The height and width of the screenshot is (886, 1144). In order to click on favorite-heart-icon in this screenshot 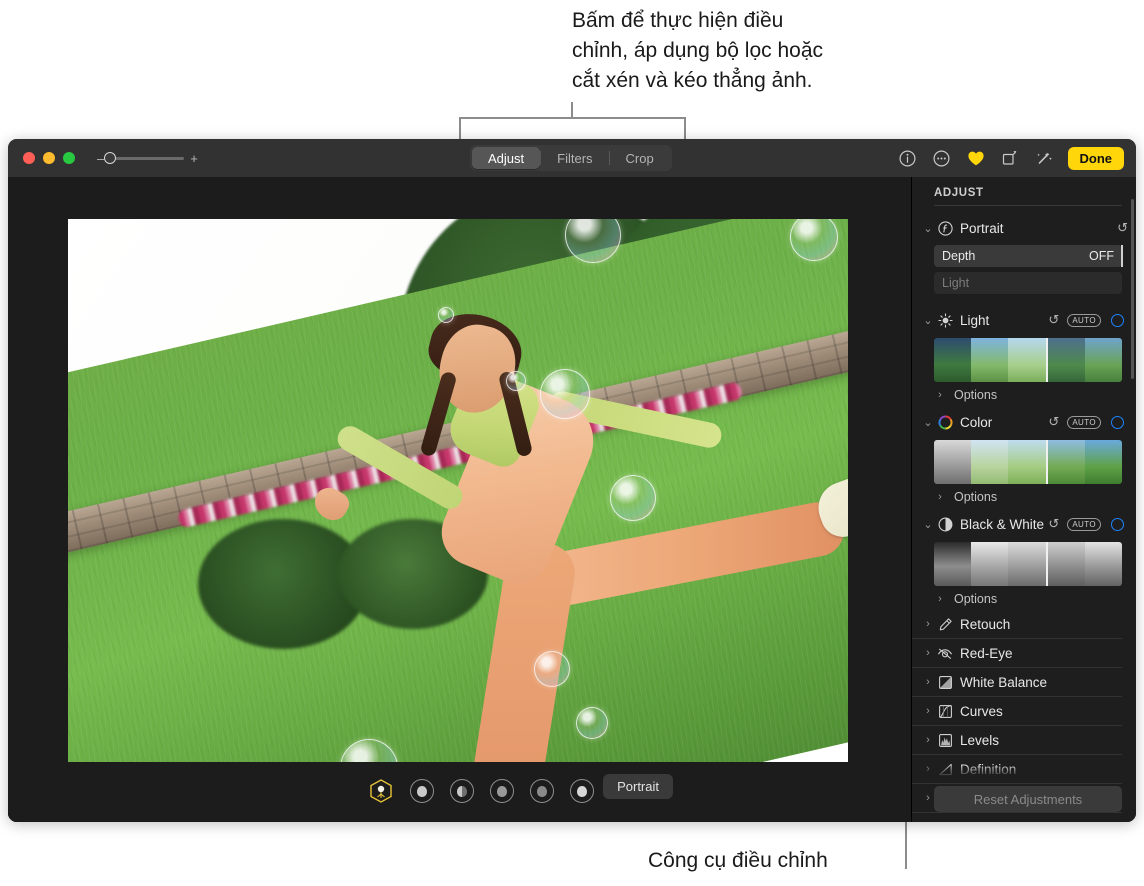, I will do `click(976, 158)`.